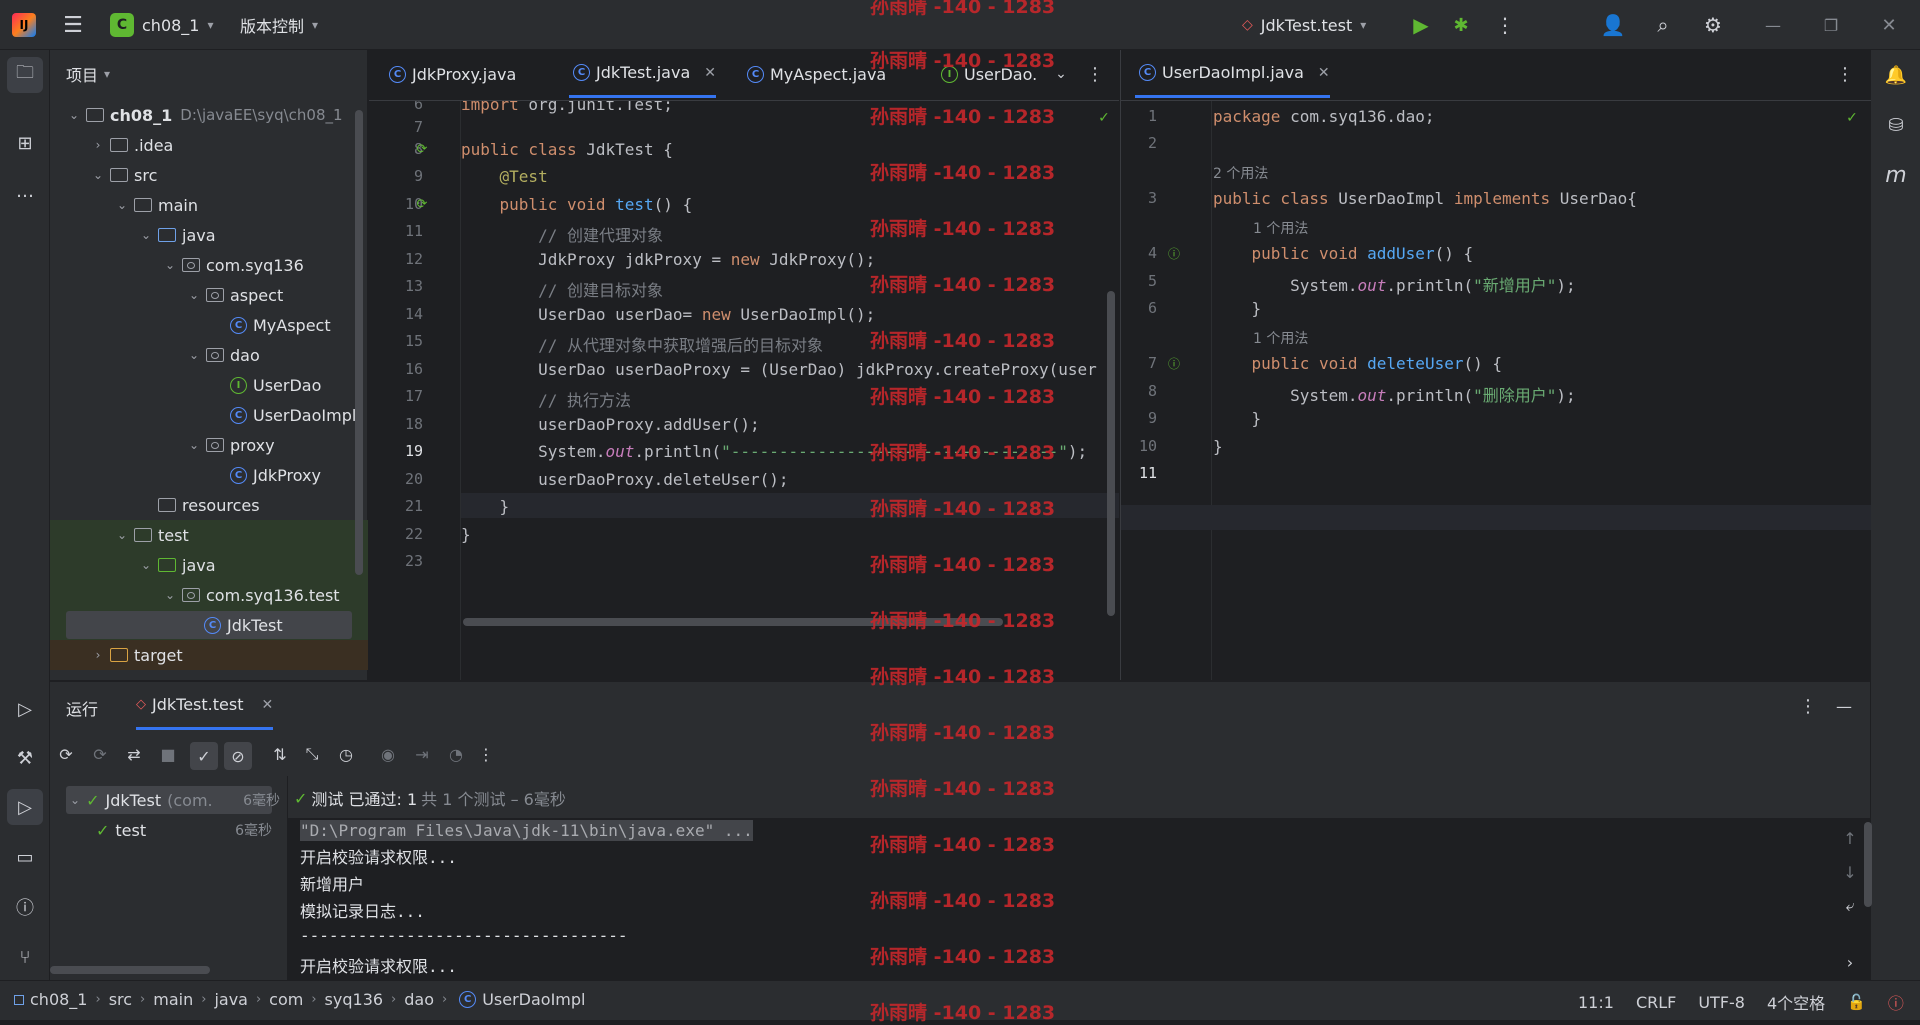  What do you see at coordinates (450, 74) in the screenshot?
I see `tab-jdkproxy: C JdkProxy.java` at bounding box center [450, 74].